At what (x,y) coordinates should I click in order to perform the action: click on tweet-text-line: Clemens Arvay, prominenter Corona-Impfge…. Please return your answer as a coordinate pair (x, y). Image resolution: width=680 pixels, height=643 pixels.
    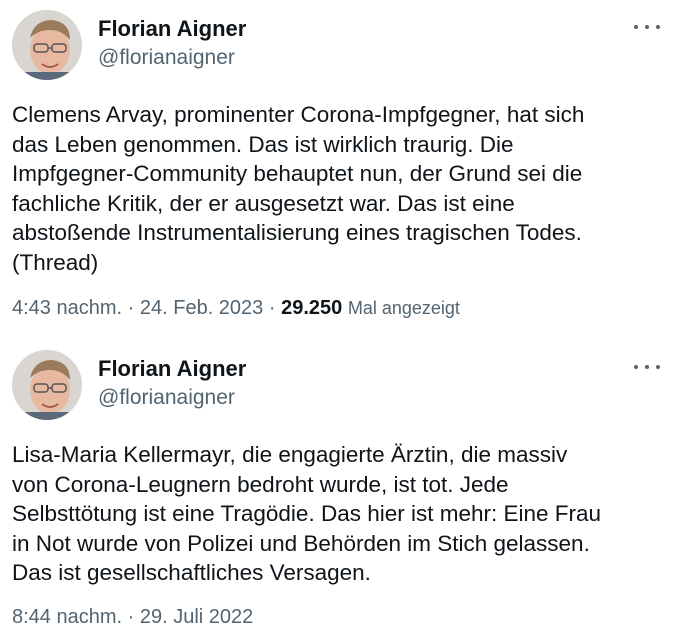
    Looking at the image, I should click on (298, 114).